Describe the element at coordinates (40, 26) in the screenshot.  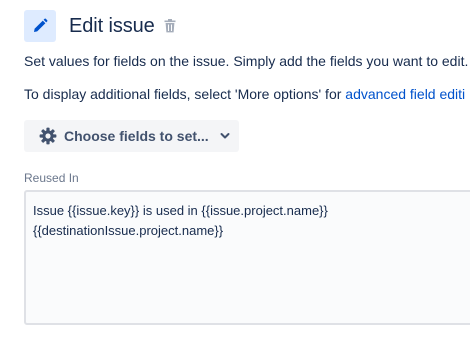
I see `pencil-icon` at that location.